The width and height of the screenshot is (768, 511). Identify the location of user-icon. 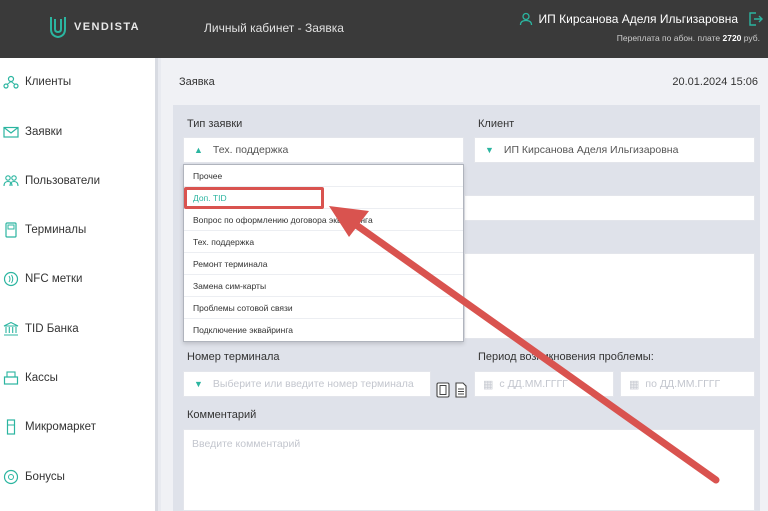
(525, 19).